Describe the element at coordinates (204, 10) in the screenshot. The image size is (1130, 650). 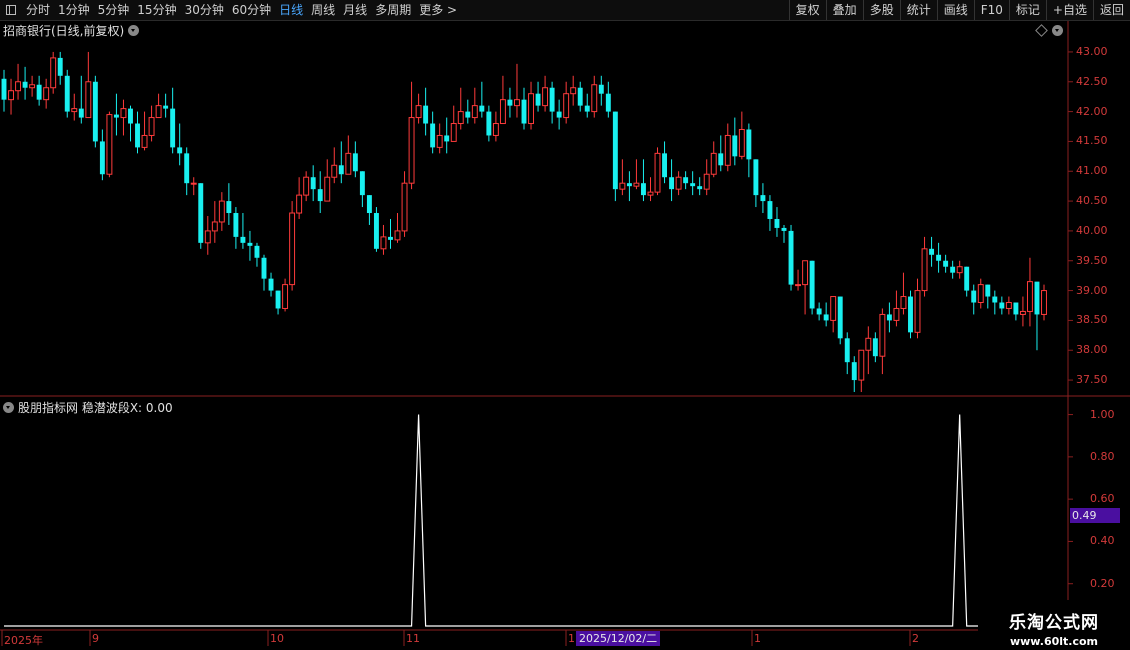
I see `period-item: 30分钟` at that location.